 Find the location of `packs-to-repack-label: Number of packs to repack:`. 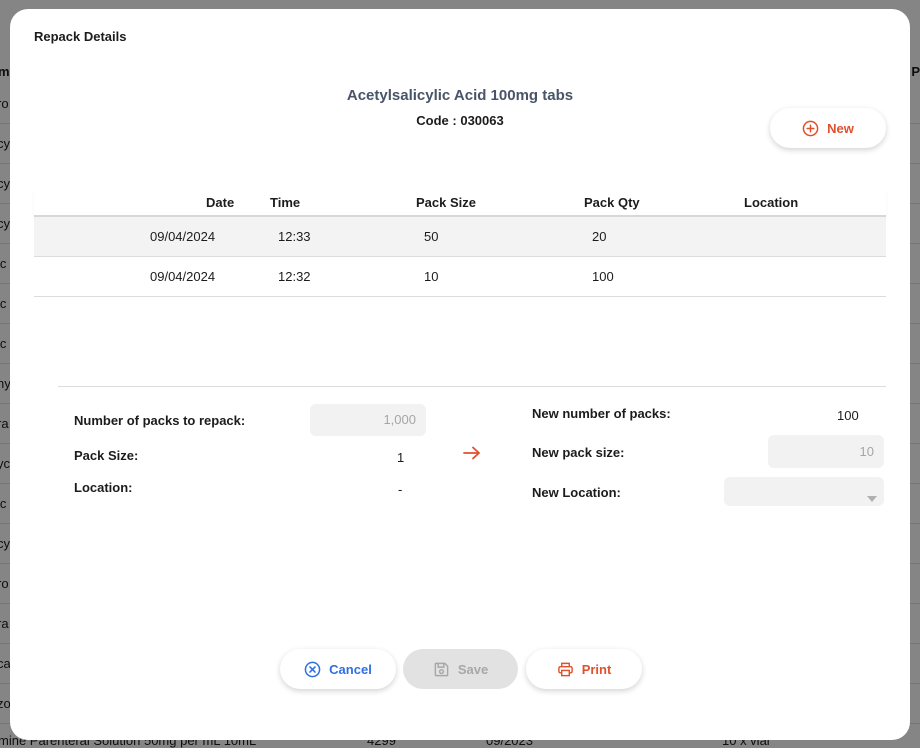

packs-to-repack-label: Number of packs to repack: is located at coordinates (160, 420).